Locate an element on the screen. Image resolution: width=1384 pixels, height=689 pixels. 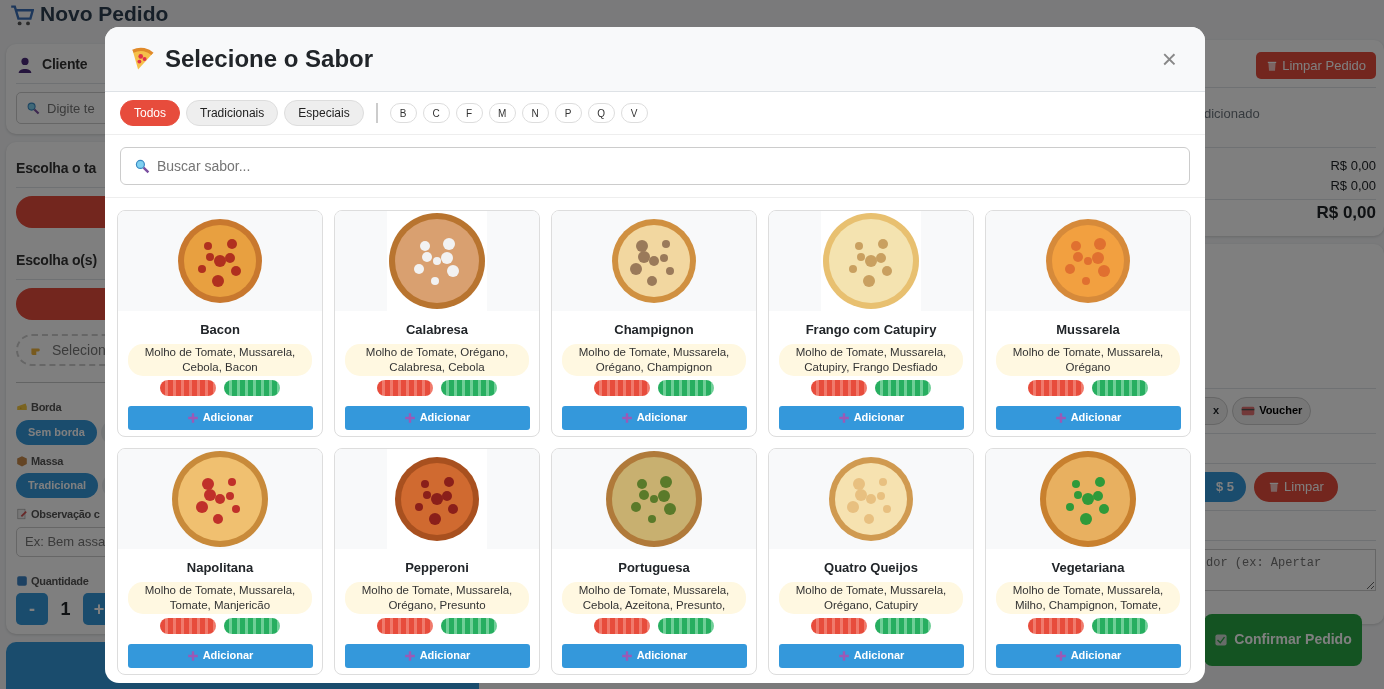
clear-order-button: Limpar Pedido is located at coordinates (1316, 65).